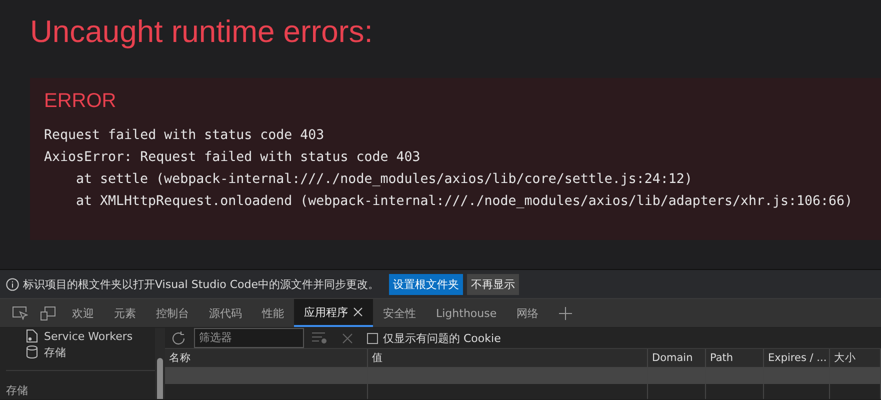 This screenshot has width=881, height=400. What do you see at coordinates (233, 158) in the screenshot?
I see `error-message: AxiosError: Request failed with status code 403` at bounding box center [233, 158].